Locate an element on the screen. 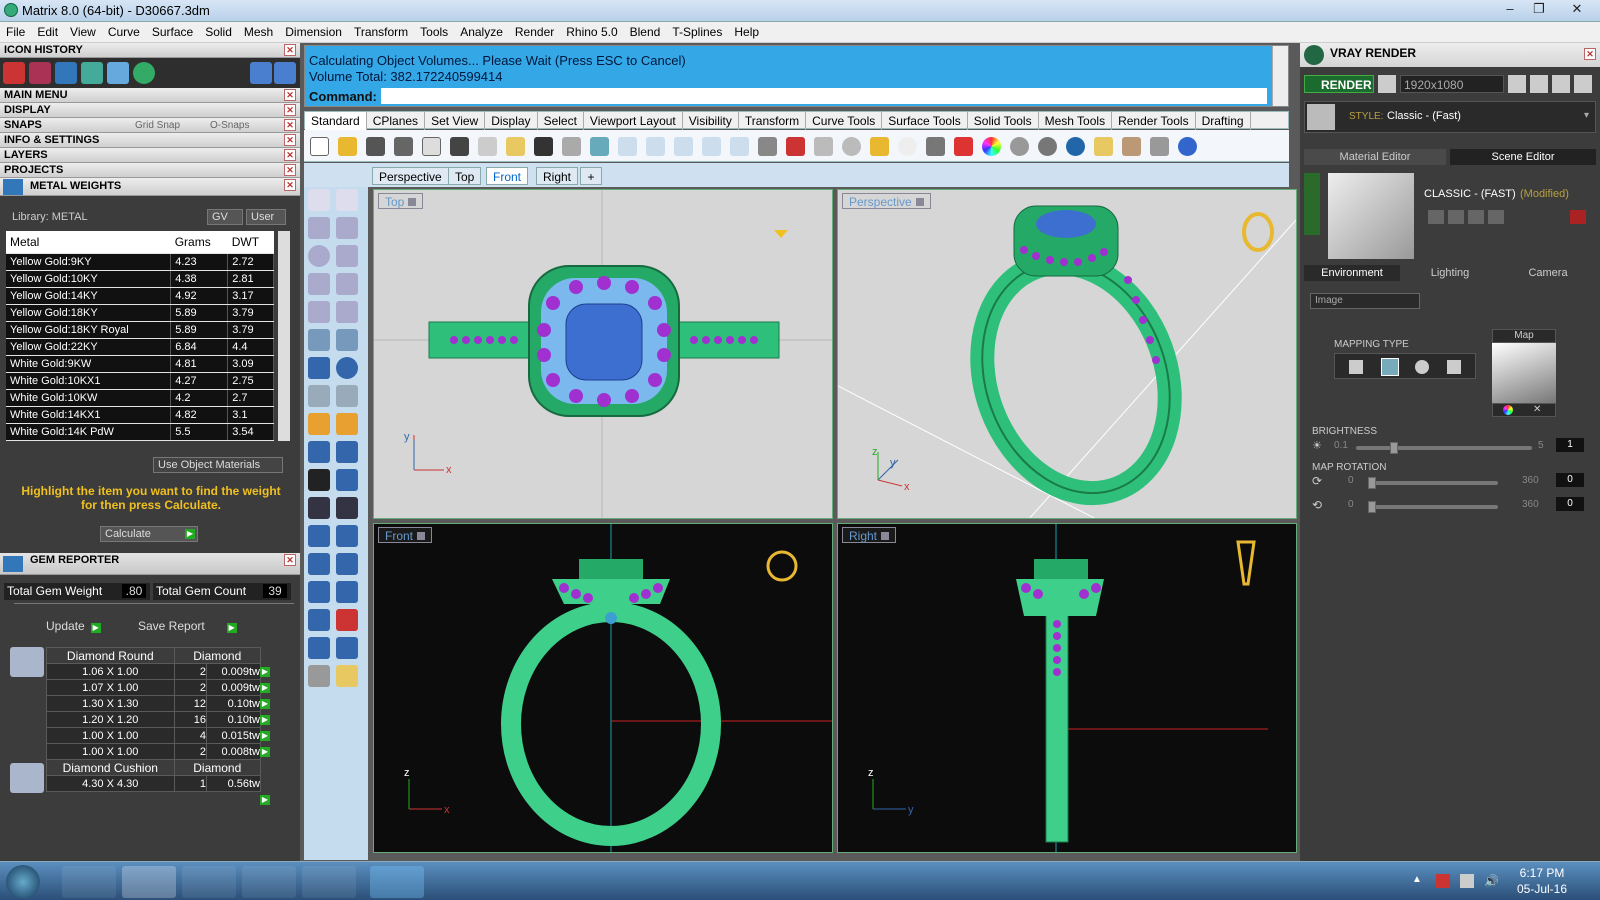  style-select: STYLE: Classic - (Fast) ▾ is located at coordinates (1450, 117).